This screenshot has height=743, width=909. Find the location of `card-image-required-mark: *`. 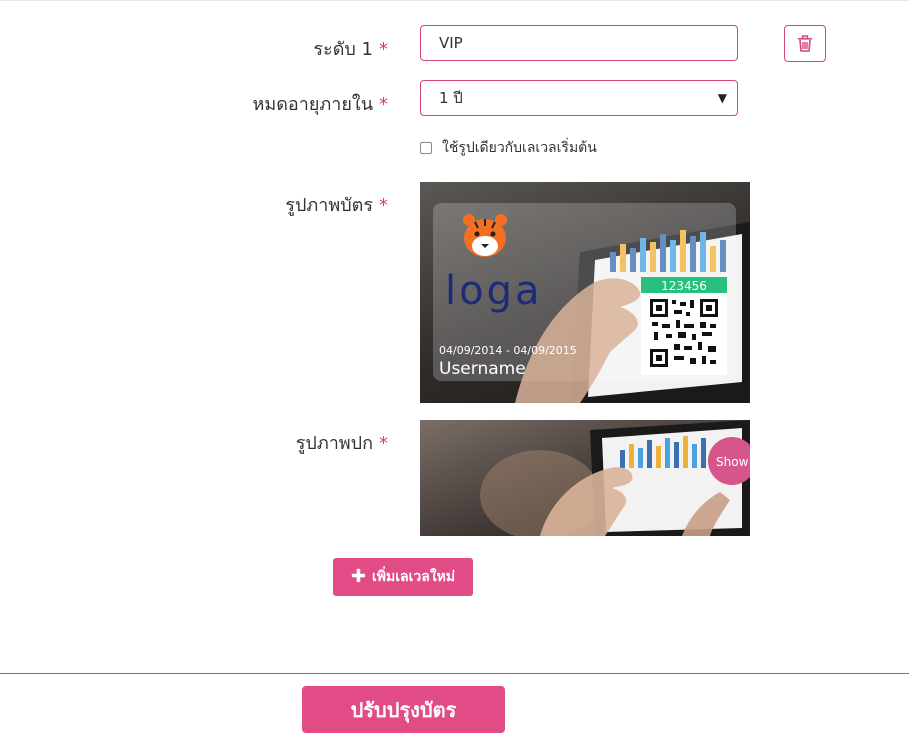

card-image-required-mark: * is located at coordinates (383, 205).